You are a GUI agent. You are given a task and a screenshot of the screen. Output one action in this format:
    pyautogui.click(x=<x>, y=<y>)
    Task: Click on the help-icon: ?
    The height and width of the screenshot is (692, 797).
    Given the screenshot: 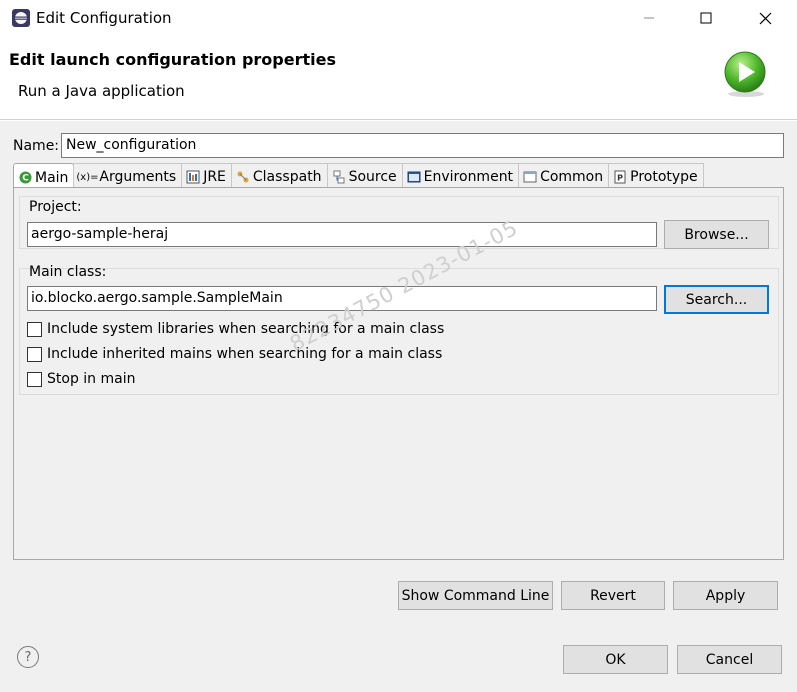 What is the action you would take?
    pyautogui.click(x=28, y=657)
    